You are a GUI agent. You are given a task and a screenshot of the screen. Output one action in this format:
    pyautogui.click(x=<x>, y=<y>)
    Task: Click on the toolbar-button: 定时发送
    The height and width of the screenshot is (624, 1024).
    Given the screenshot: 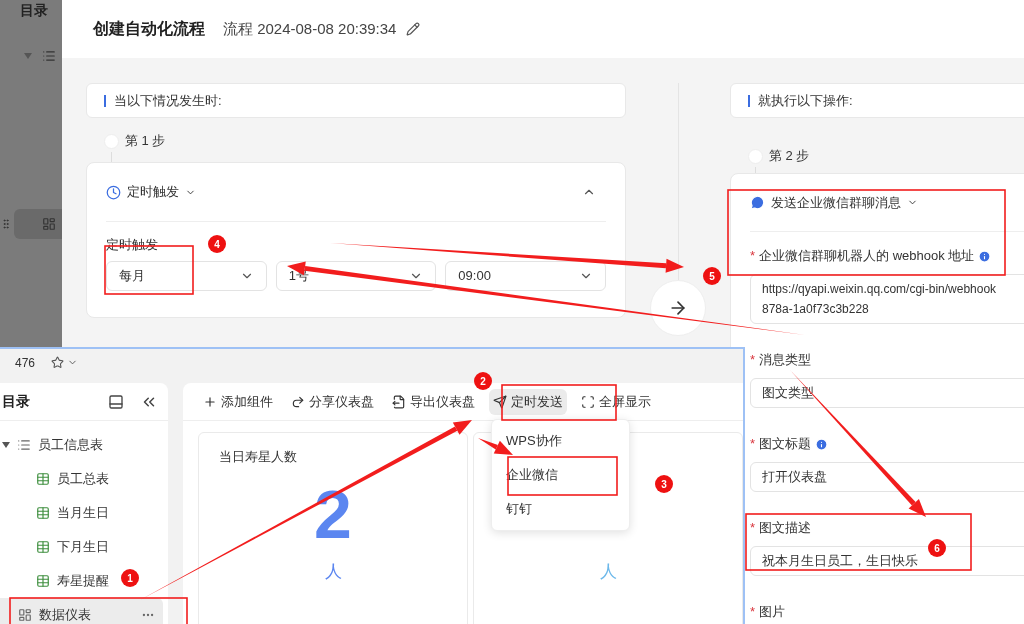 What is the action you would take?
    pyautogui.click(x=528, y=401)
    